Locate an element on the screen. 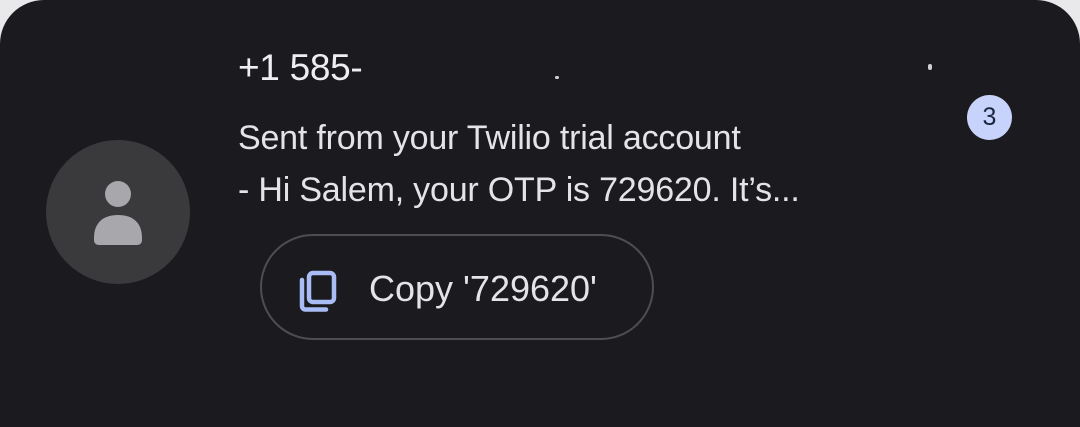  copy-icon is located at coordinates (318, 291).